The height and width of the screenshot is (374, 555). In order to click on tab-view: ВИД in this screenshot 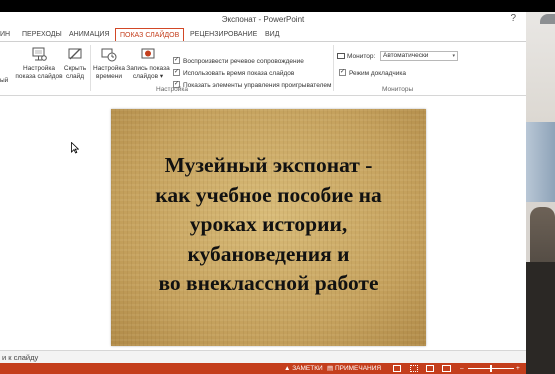, I will do `click(272, 35)`.